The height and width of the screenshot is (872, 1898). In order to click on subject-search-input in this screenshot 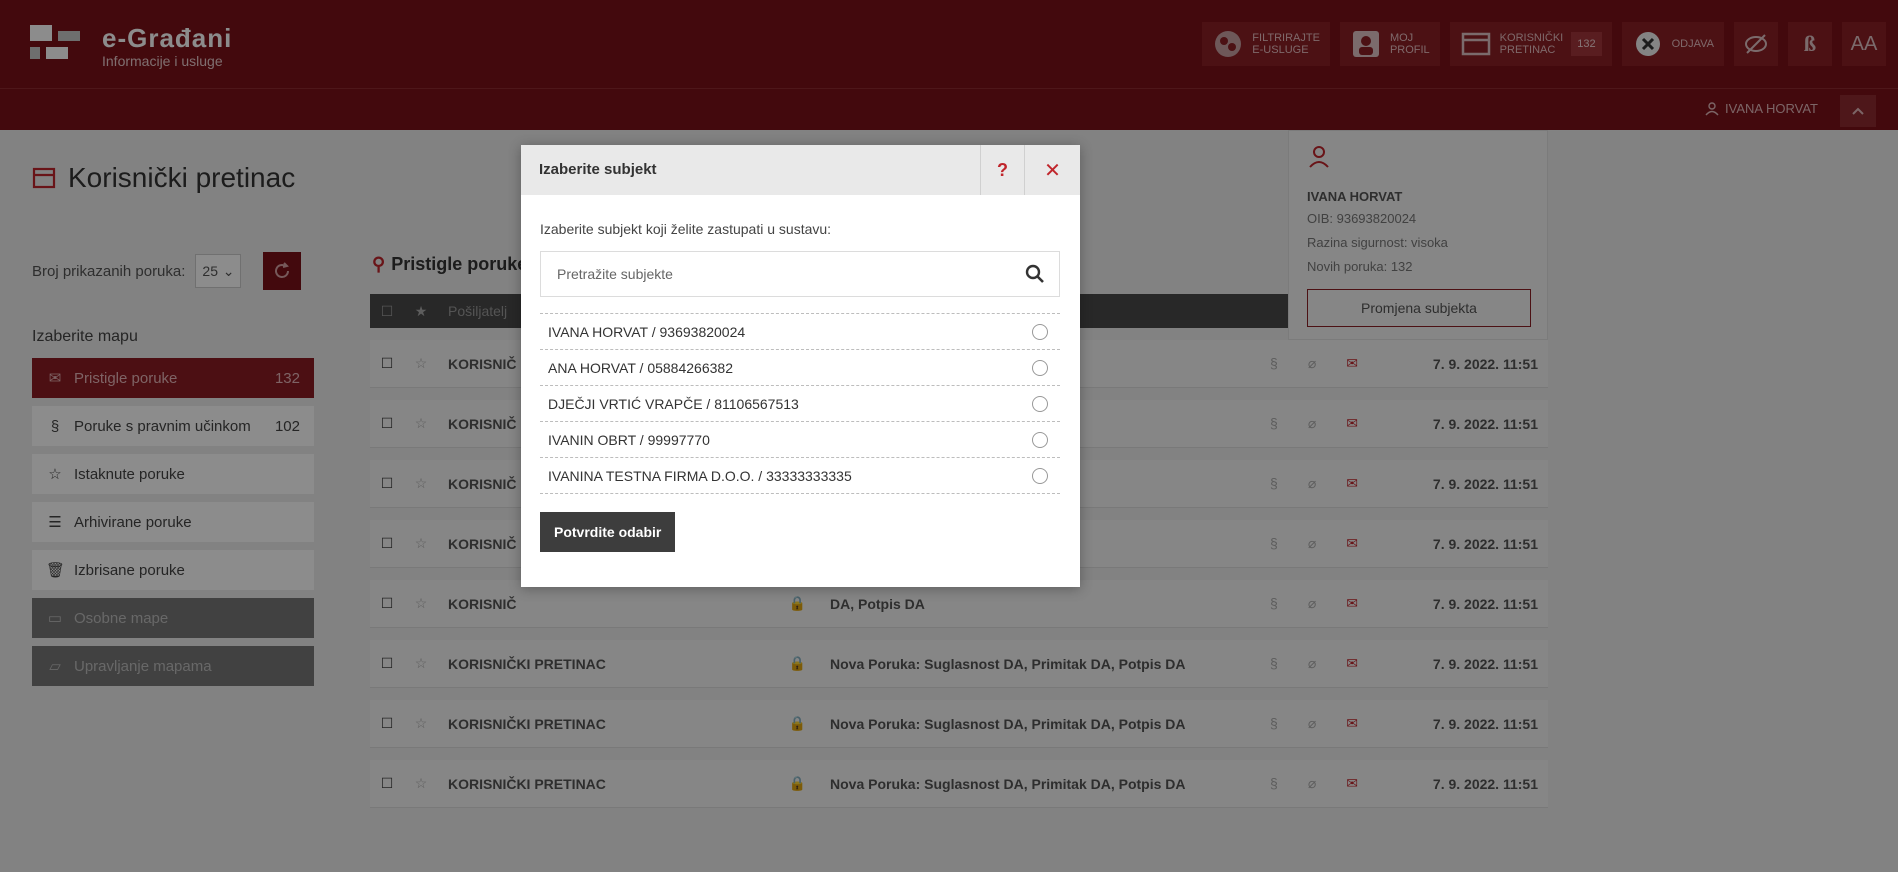, I will do `click(776, 274)`.